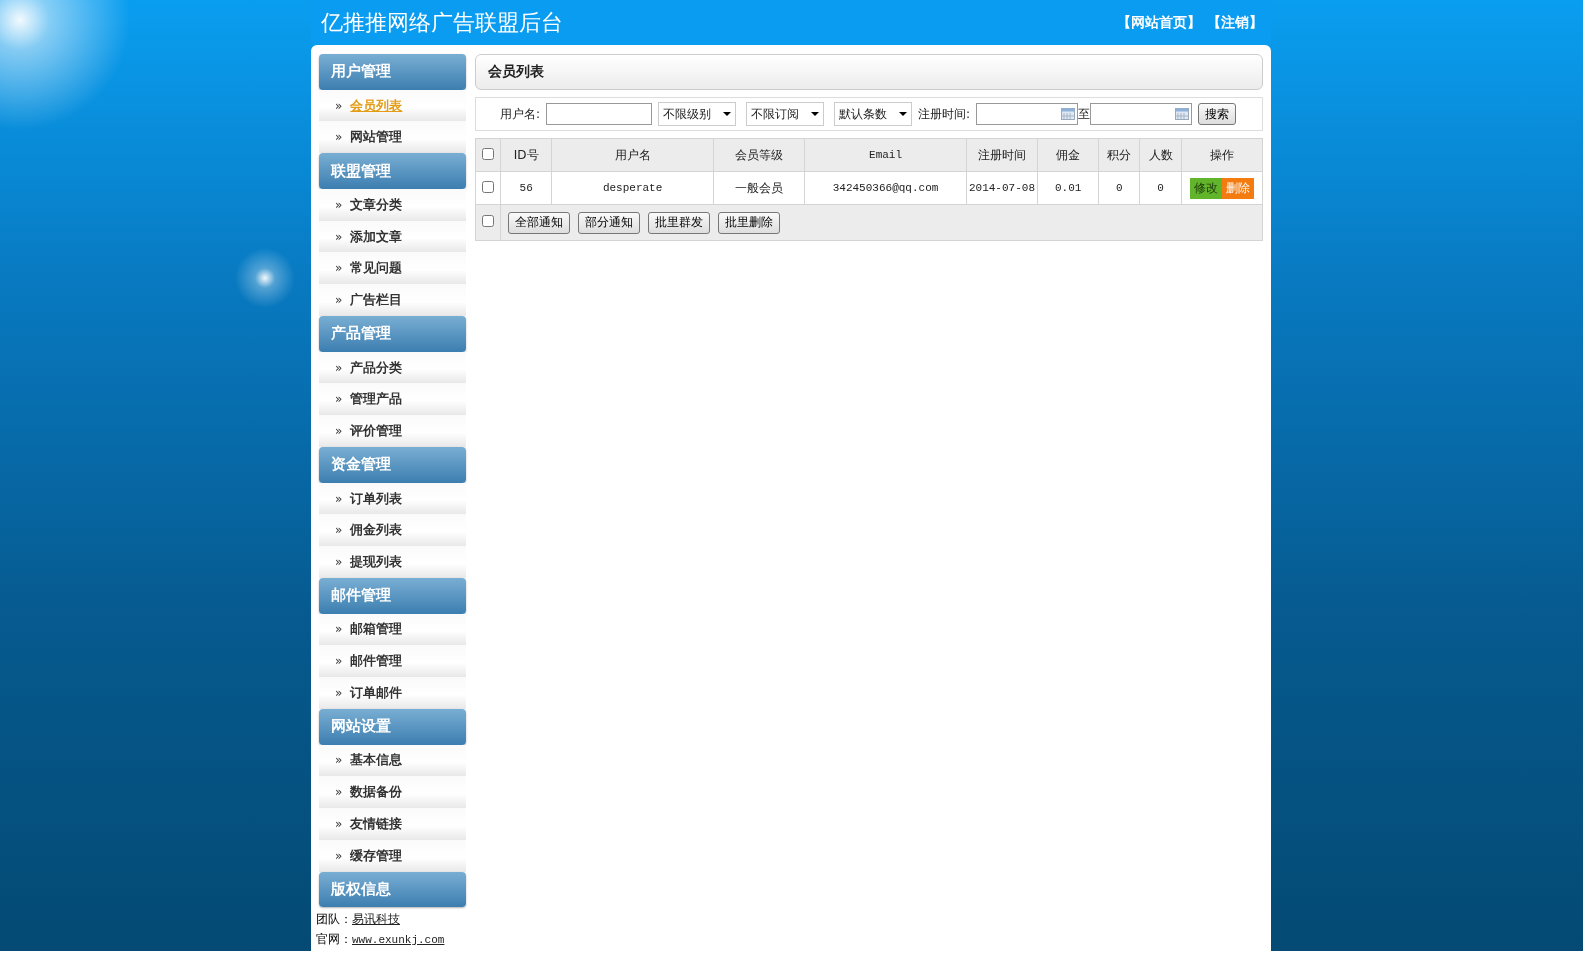 This screenshot has height=974, width=1583. Describe the element at coordinates (392, 171) in the screenshot. I see `sidebar-section-header: 联盟管理` at that location.